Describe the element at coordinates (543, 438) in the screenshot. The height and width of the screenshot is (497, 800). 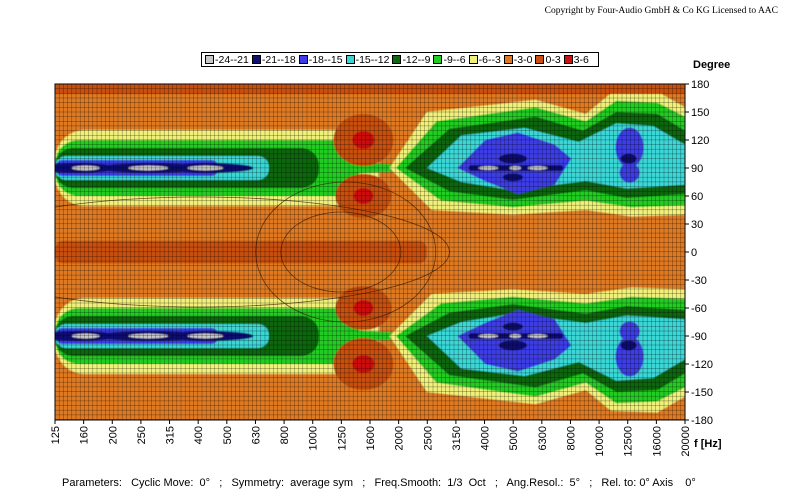
I see `x-tick-label: 6300` at that location.